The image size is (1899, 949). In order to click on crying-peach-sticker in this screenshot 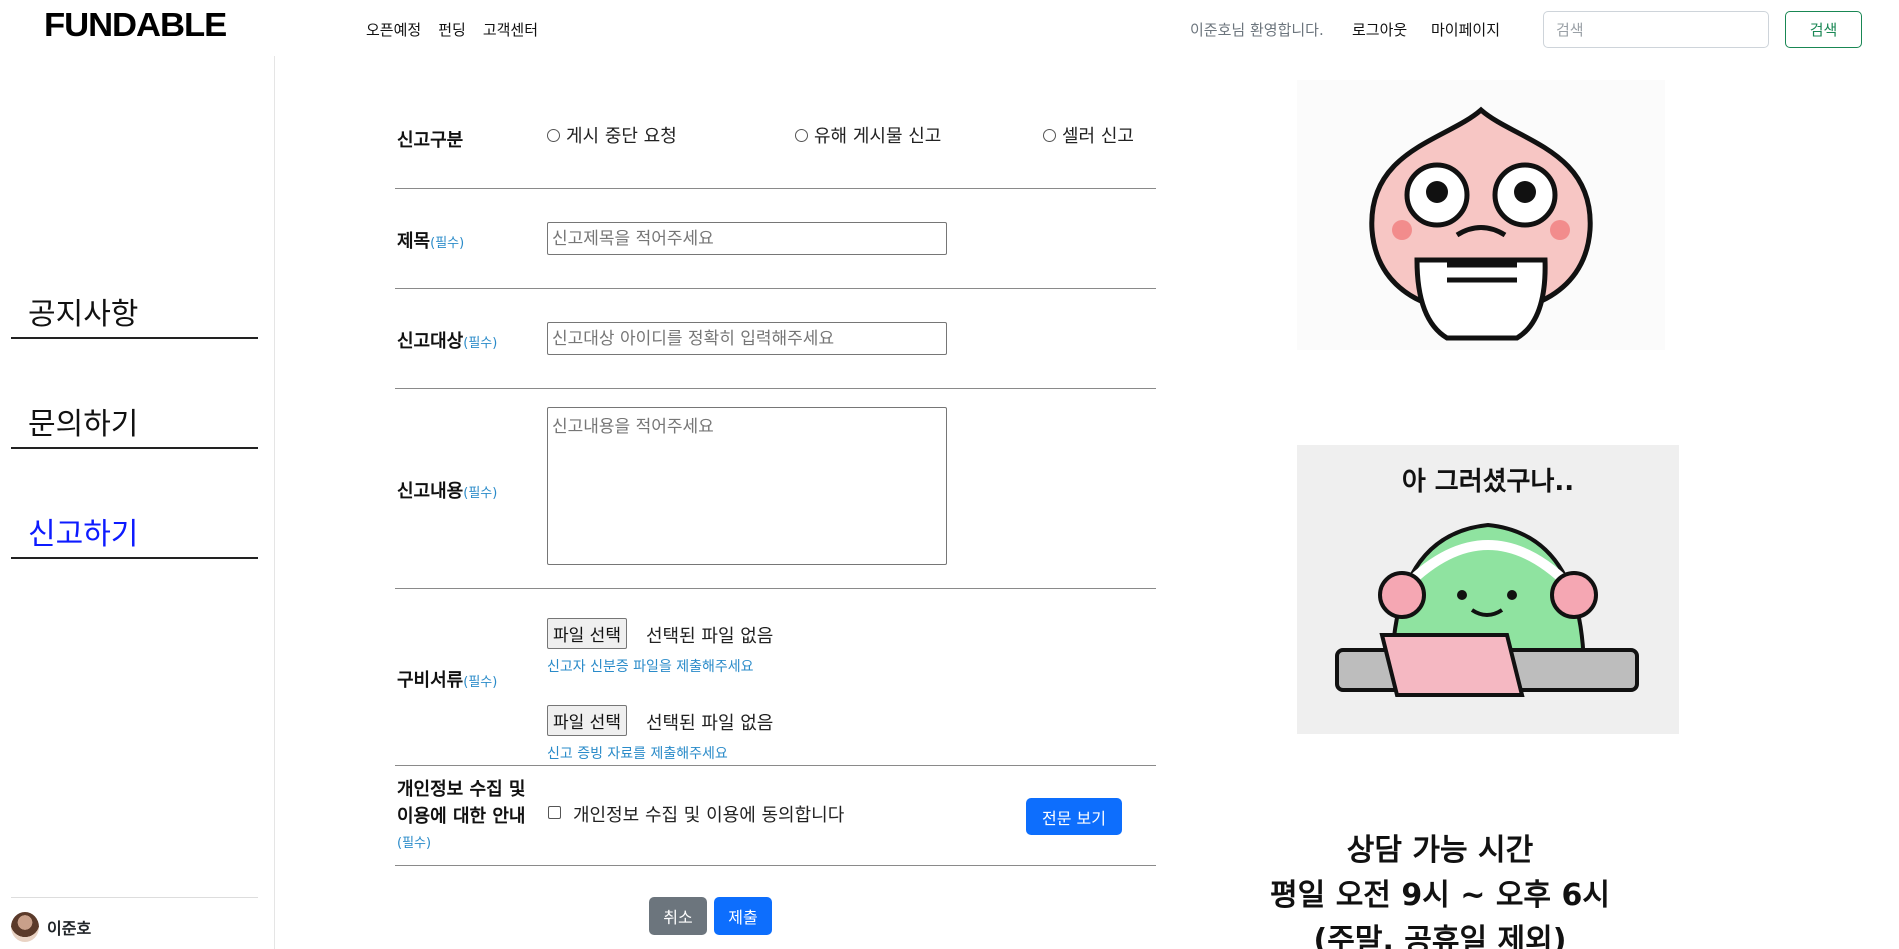, I will do `click(1481, 215)`.